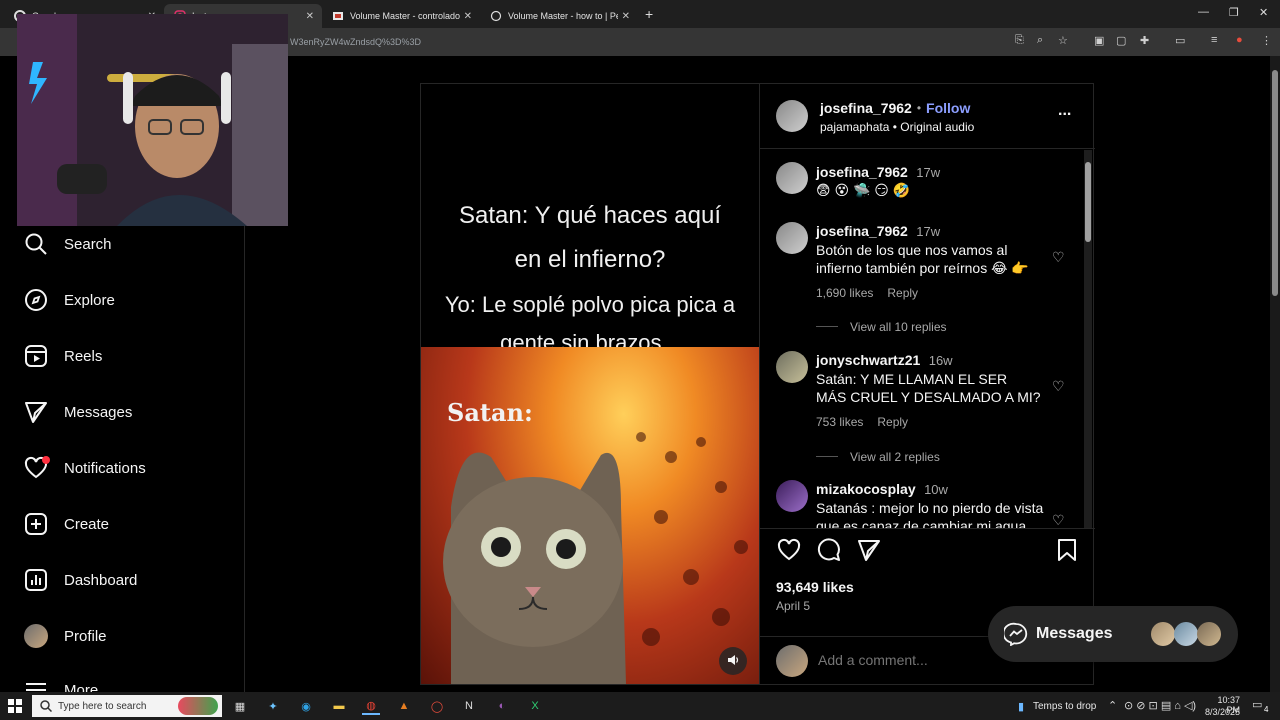  I want to click on share-button, so click(869, 552).